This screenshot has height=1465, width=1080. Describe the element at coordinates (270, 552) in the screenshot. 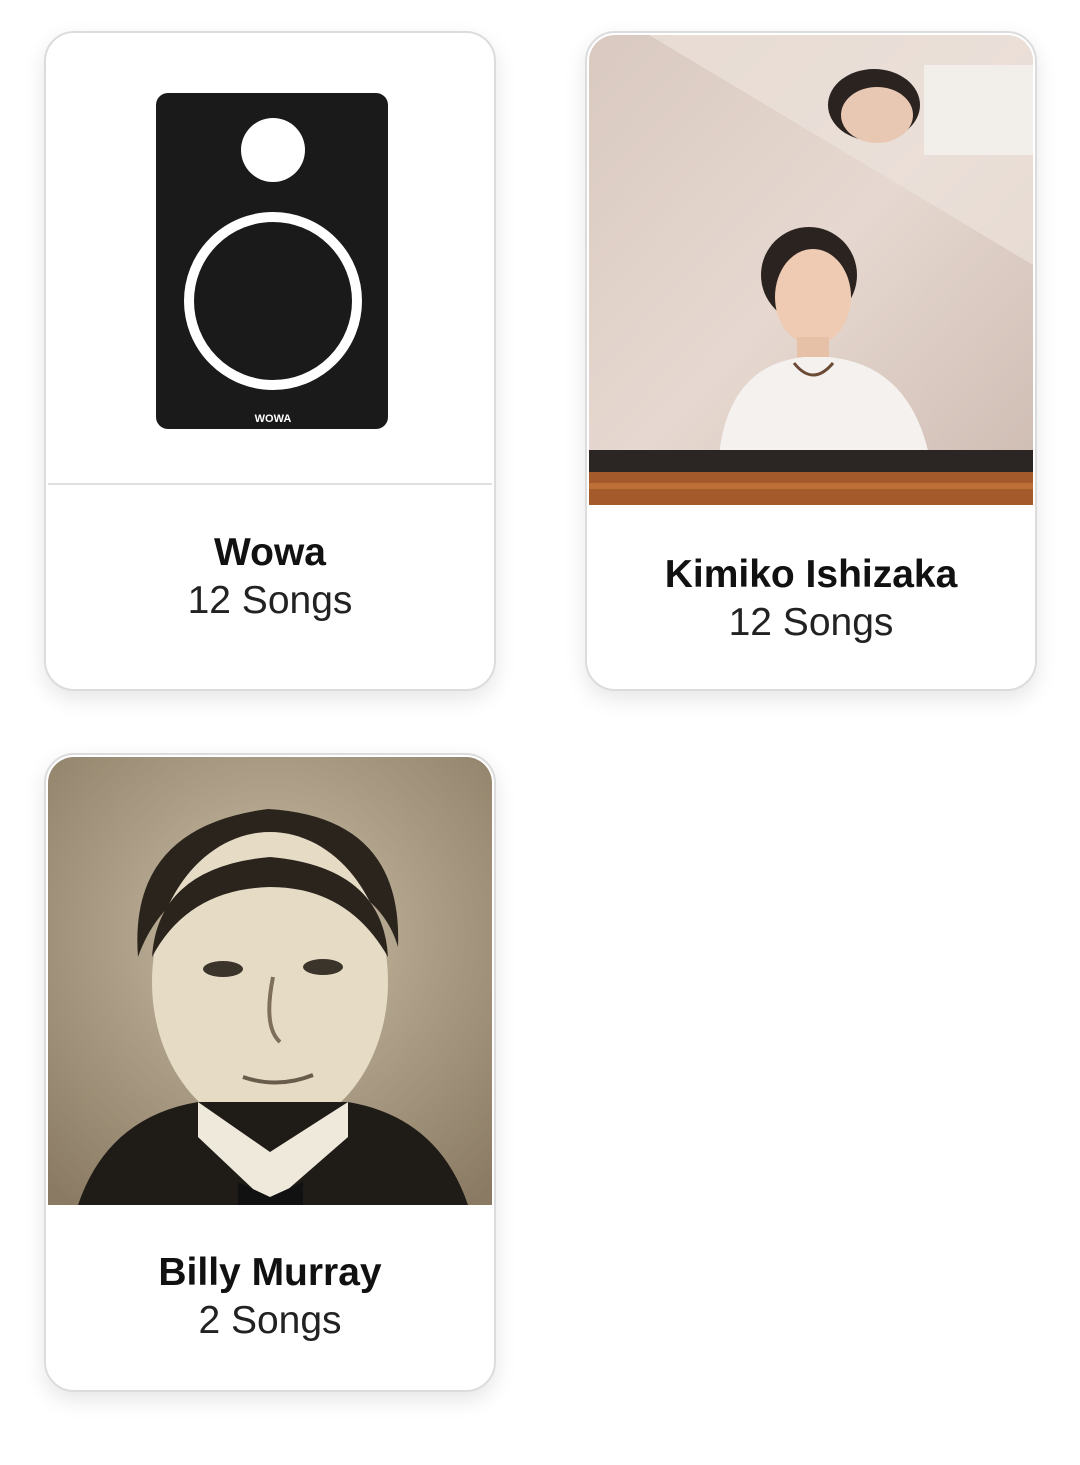

I see `artist-name: Wowa` at that location.